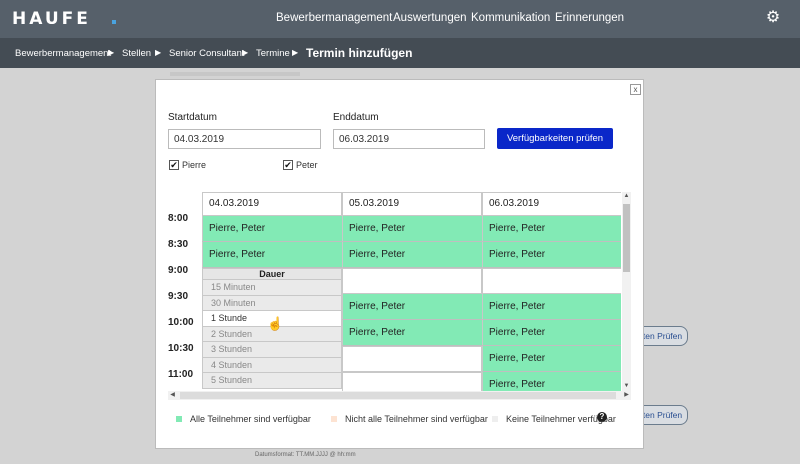 This screenshot has height=464, width=800. What do you see at coordinates (63, 53) in the screenshot?
I see `breadcrumb-bewerbermanagement: Bewerbermanagement` at bounding box center [63, 53].